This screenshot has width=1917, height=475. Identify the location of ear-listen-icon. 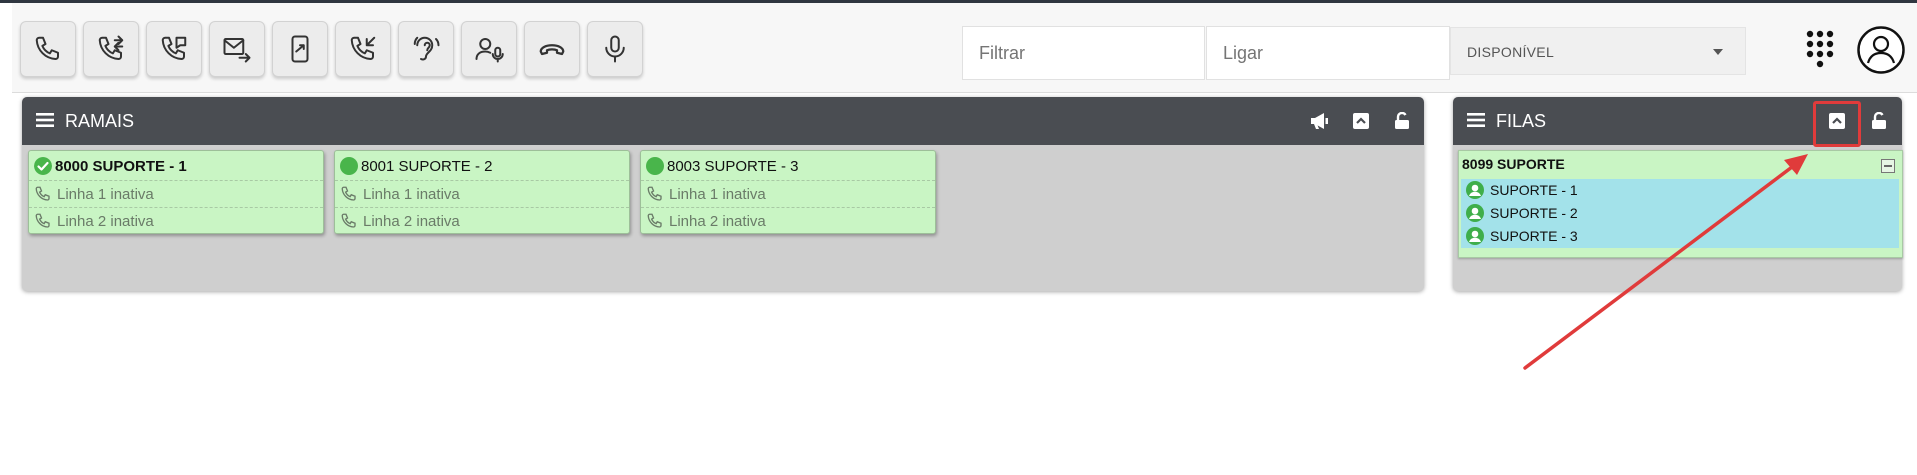
(426, 48).